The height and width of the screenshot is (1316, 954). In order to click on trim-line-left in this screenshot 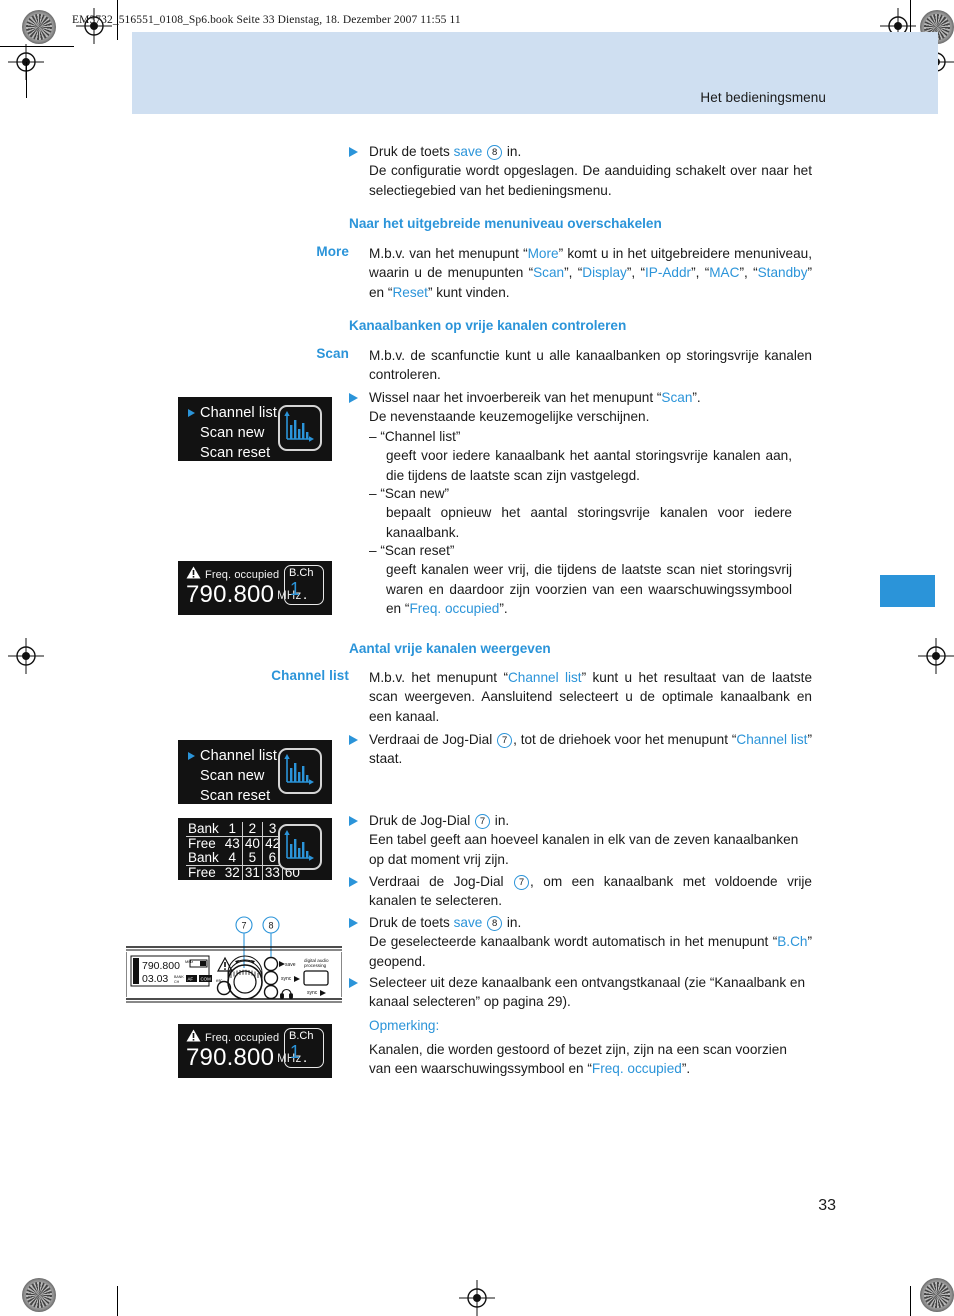, I will do `click(26, 80)`.